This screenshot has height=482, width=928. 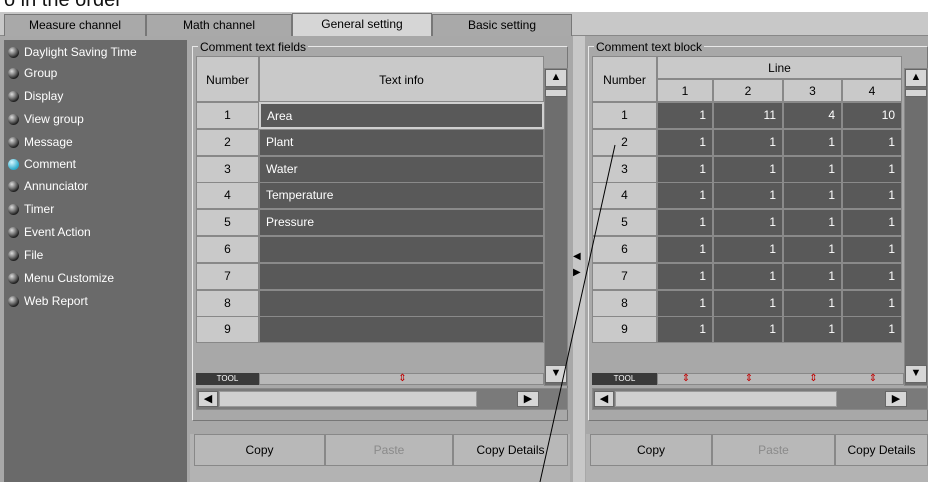 What do you see at coordinates (748, 115) in the screenshot?
I see `line-value-cell: 11` at bounding box center [748, 115].